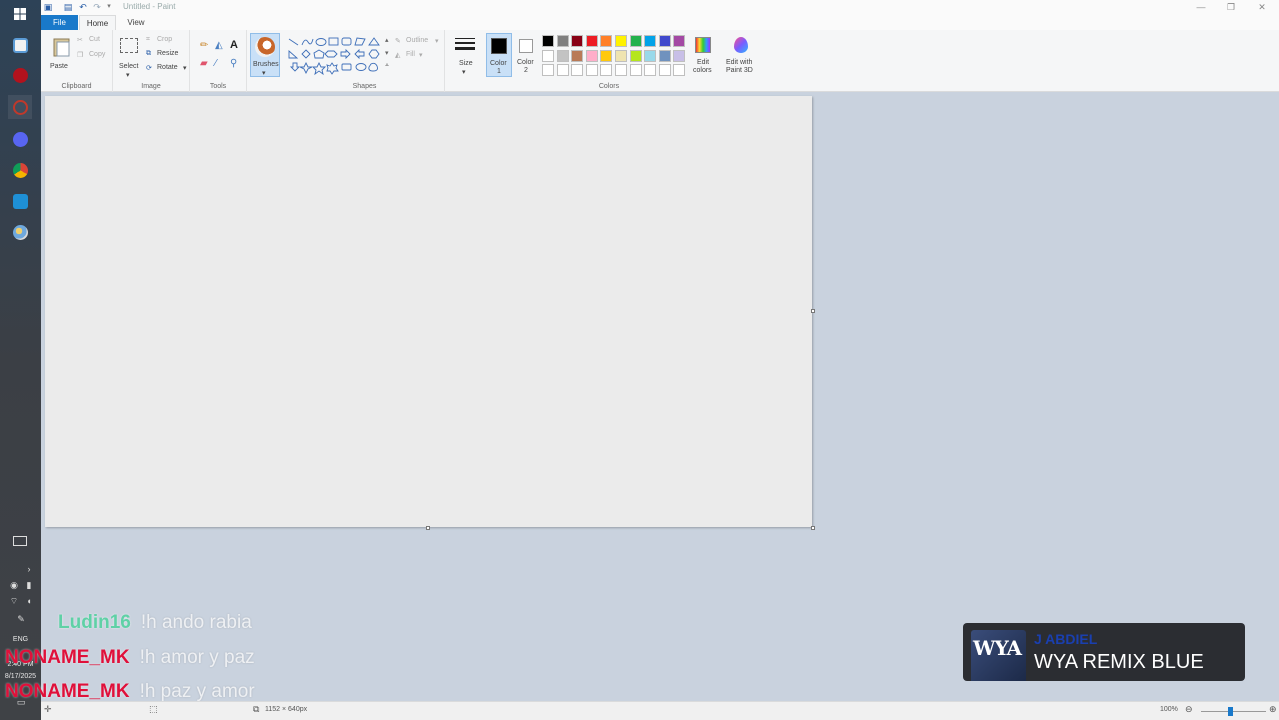 Image resolution: width=1279 pixels, height=720 pixels. Describe the element at coordinates (14, 601) in the screenshot. I see `tray-wifi-icon: ⌔` at that location.